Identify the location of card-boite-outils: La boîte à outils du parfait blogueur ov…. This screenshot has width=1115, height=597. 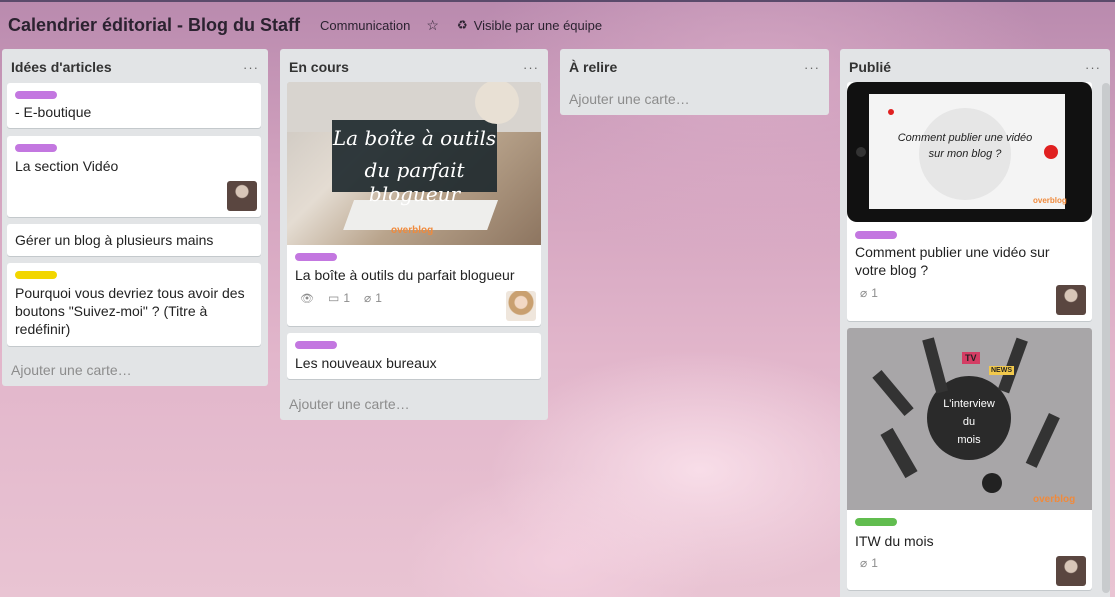
(414, 204).